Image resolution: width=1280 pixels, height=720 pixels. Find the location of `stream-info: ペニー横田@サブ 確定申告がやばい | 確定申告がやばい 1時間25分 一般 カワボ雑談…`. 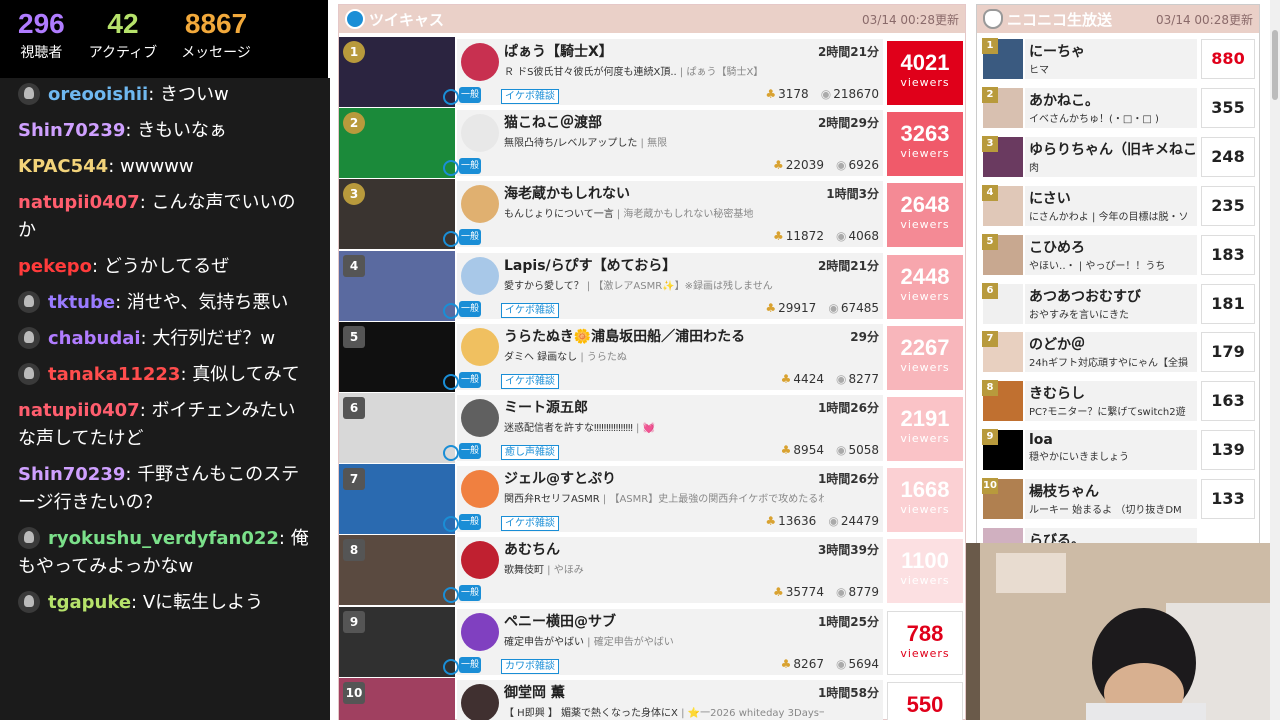

stream-info: ペニー横田@サブ 確定申告がやばい | 確定申告がやばい 1時間25分 一般 カワボ雑談… is located at coordinates (663, 641).